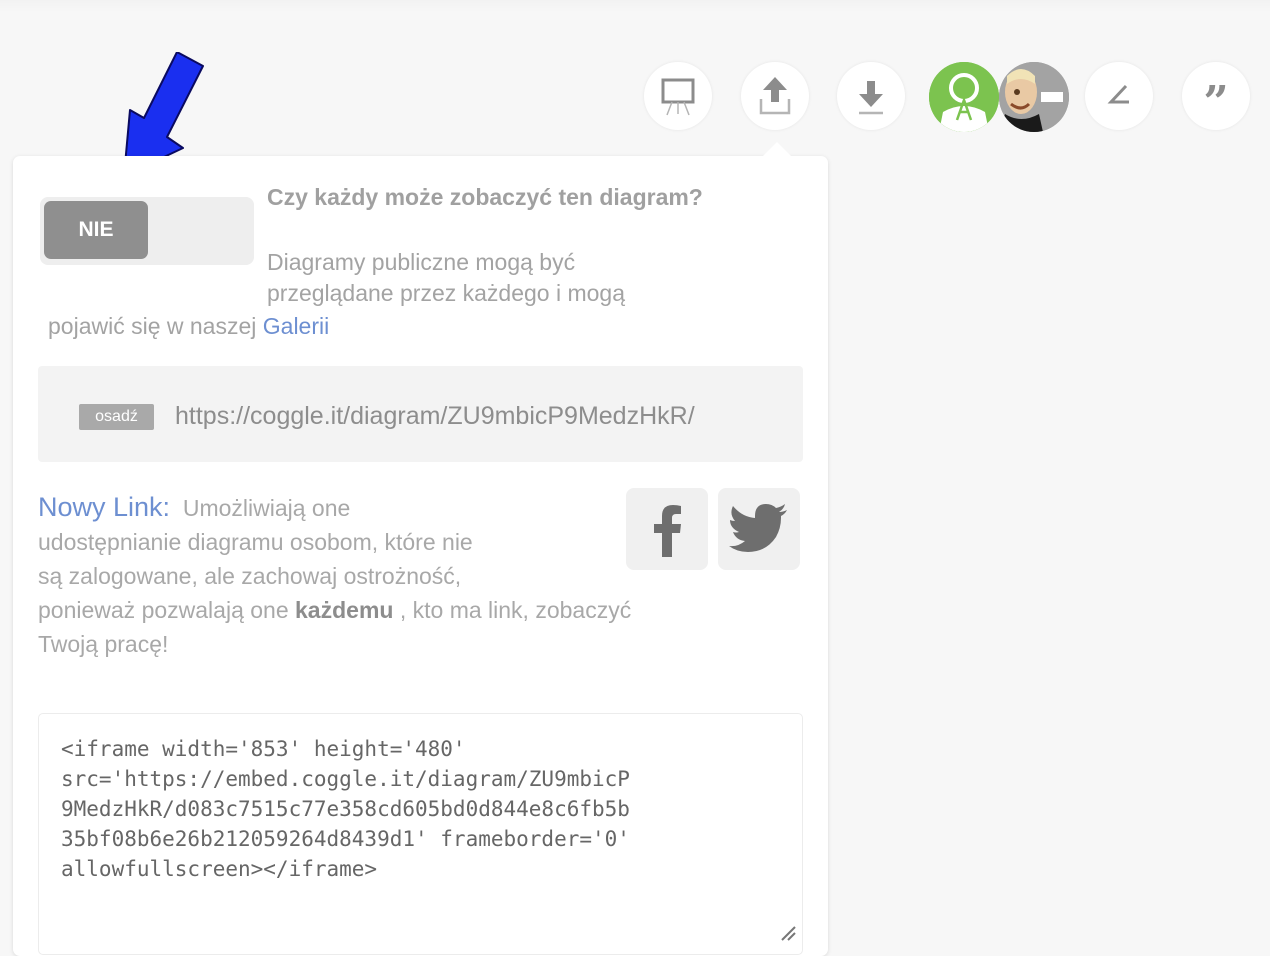 The width and height of the screenshot is (1270, 956). What do you see at coordinates (104, 507) in the screenshot?
I see `new-link-button: Nowy Link:` at bounding box center [104, 507].